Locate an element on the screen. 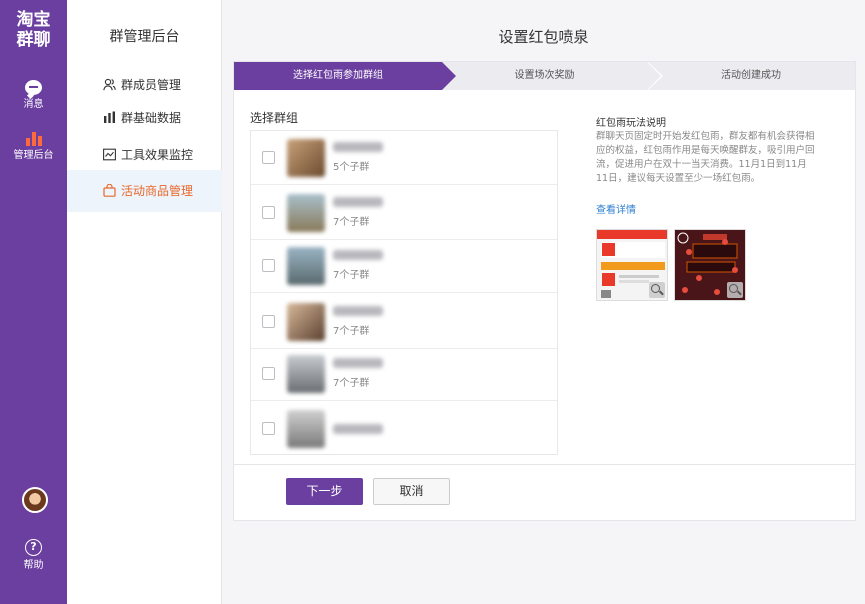  chat-bubble-icon is located at coordinates (33, 87).